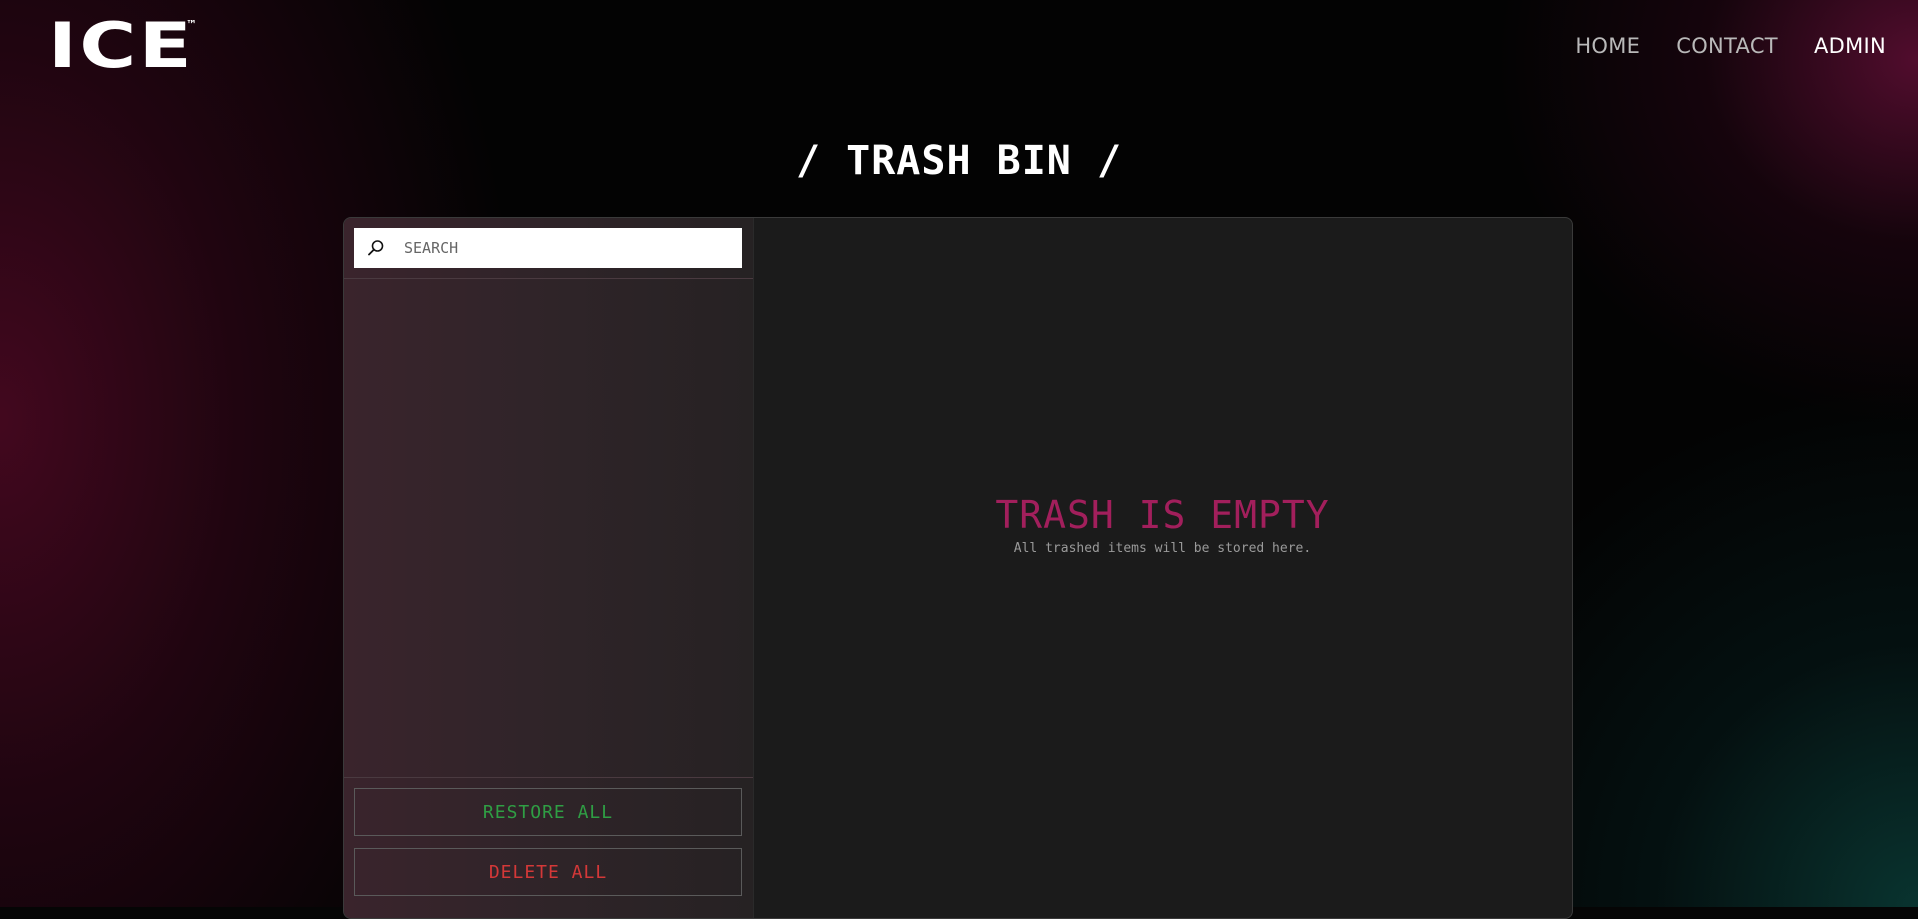 The image size is (1918, 919). Describe the element at coordinates (376, 248) in the screenshot. I see `search-icon` at that location.